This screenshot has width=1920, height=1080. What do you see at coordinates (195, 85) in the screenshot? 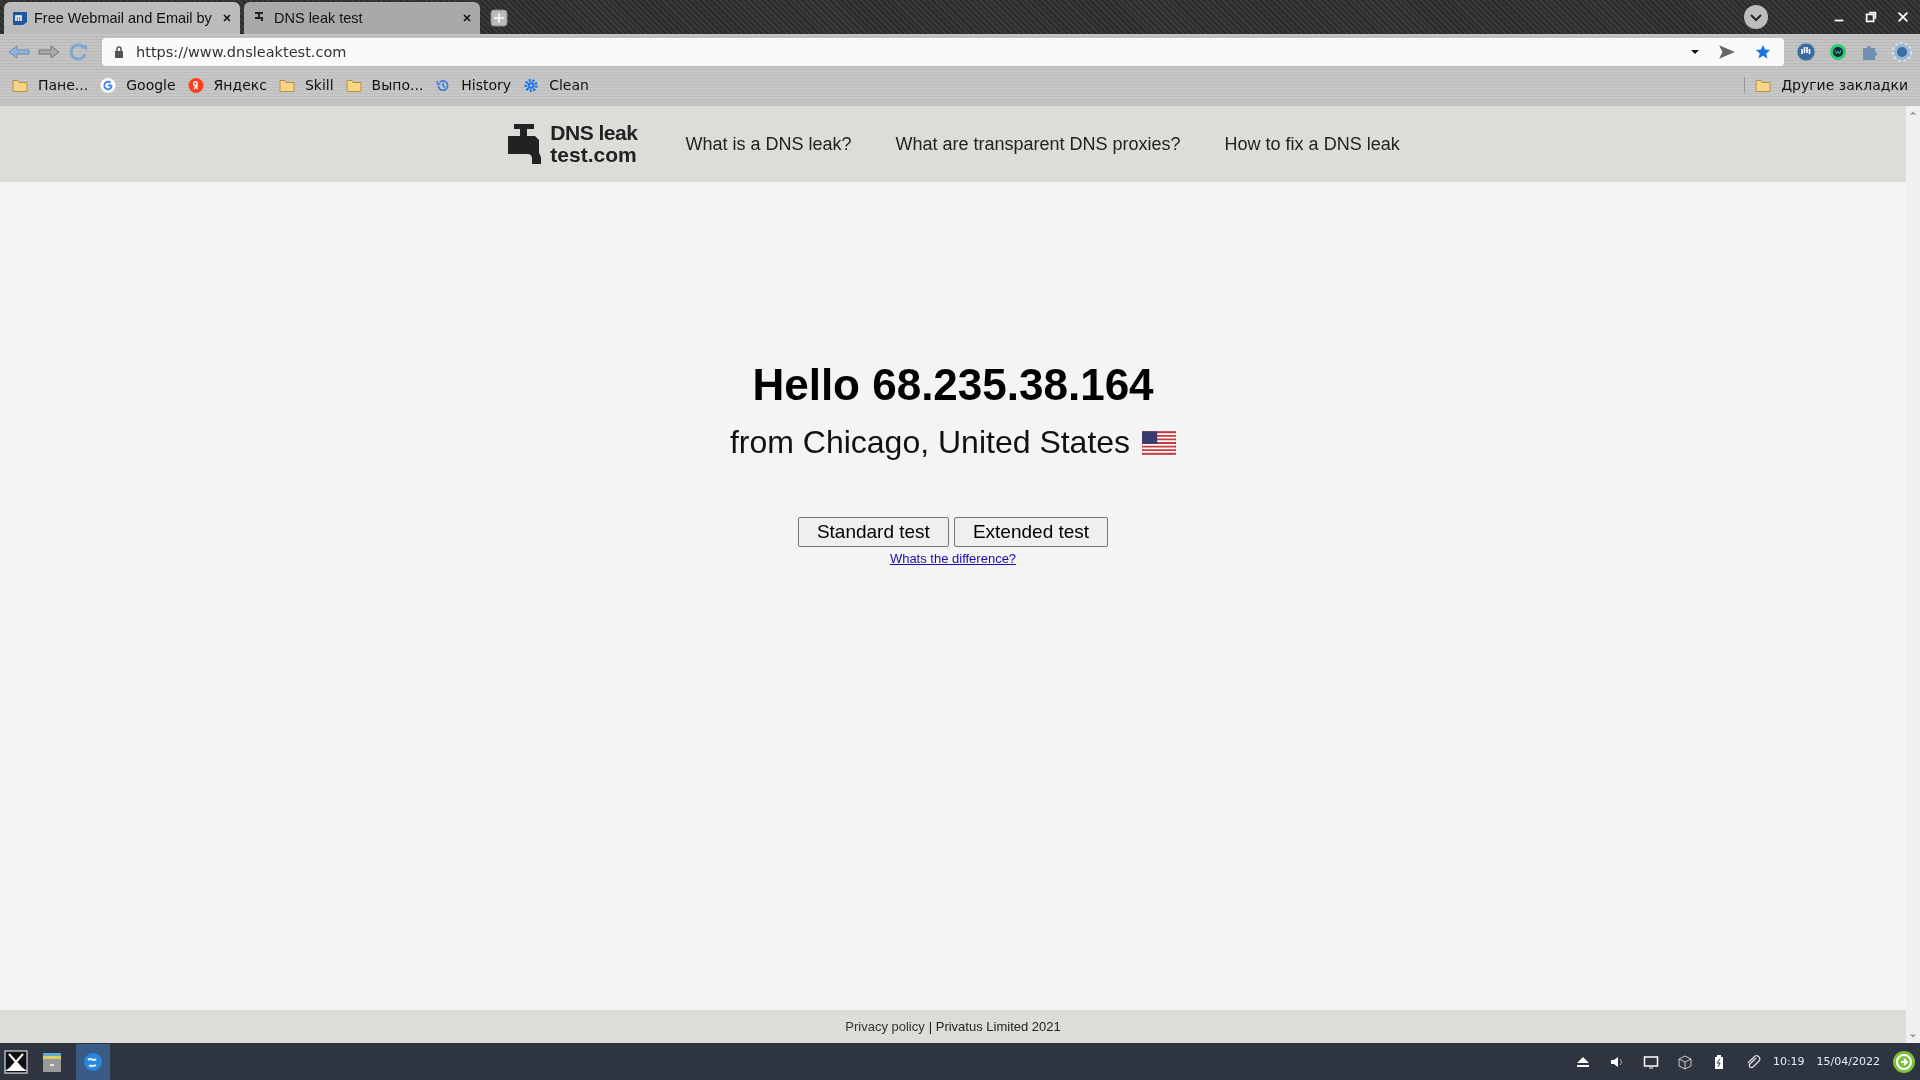
I see `ya-letter-icon` at bounding box center [195, 85].